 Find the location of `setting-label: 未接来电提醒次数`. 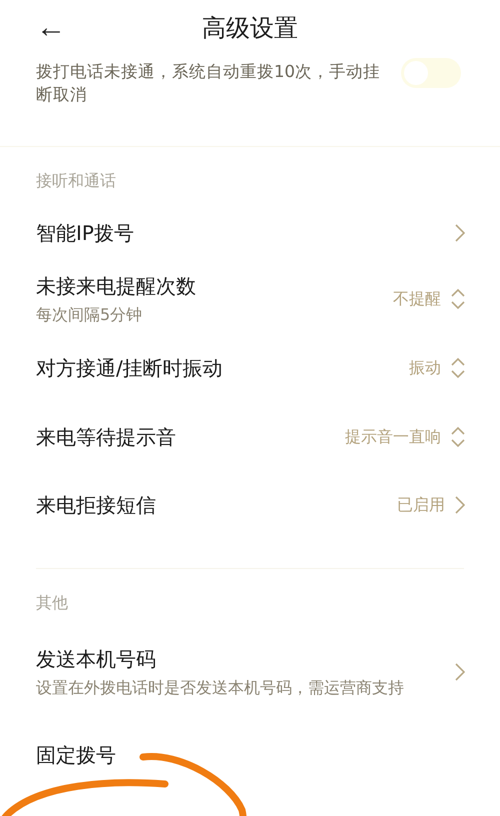

setting-label: 未接来电提醒次数 is located at coordinates (116, 286).